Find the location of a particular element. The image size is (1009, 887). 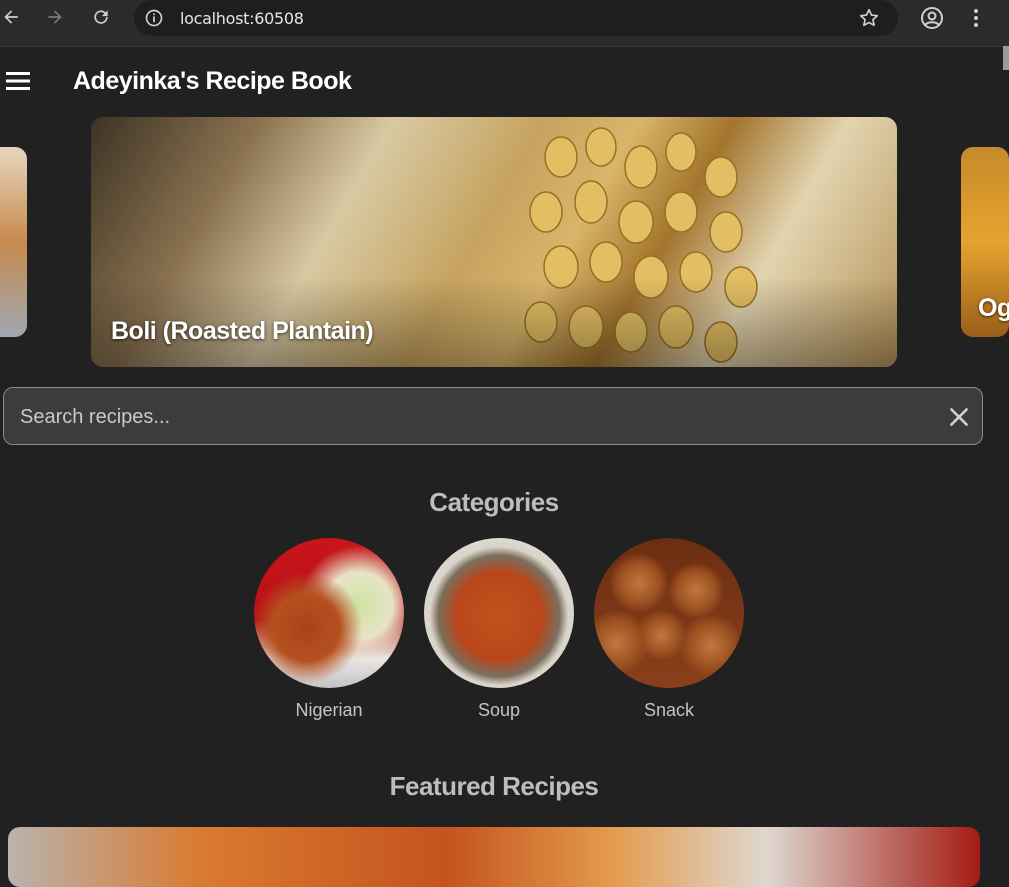

address-bar: localhost:60508 is located at coordinates (516, 18).